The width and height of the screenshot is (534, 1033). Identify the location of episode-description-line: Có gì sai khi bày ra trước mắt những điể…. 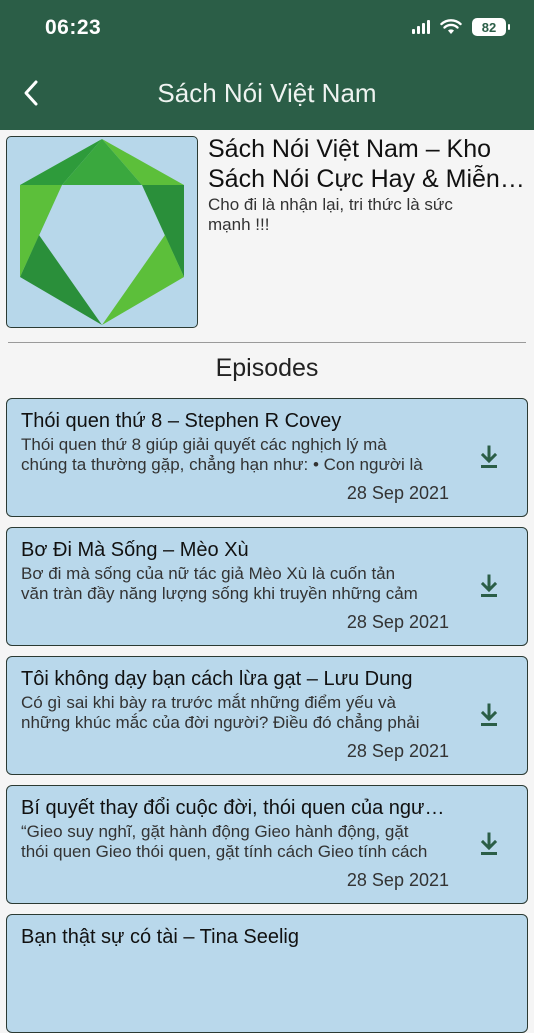
(209, 702).